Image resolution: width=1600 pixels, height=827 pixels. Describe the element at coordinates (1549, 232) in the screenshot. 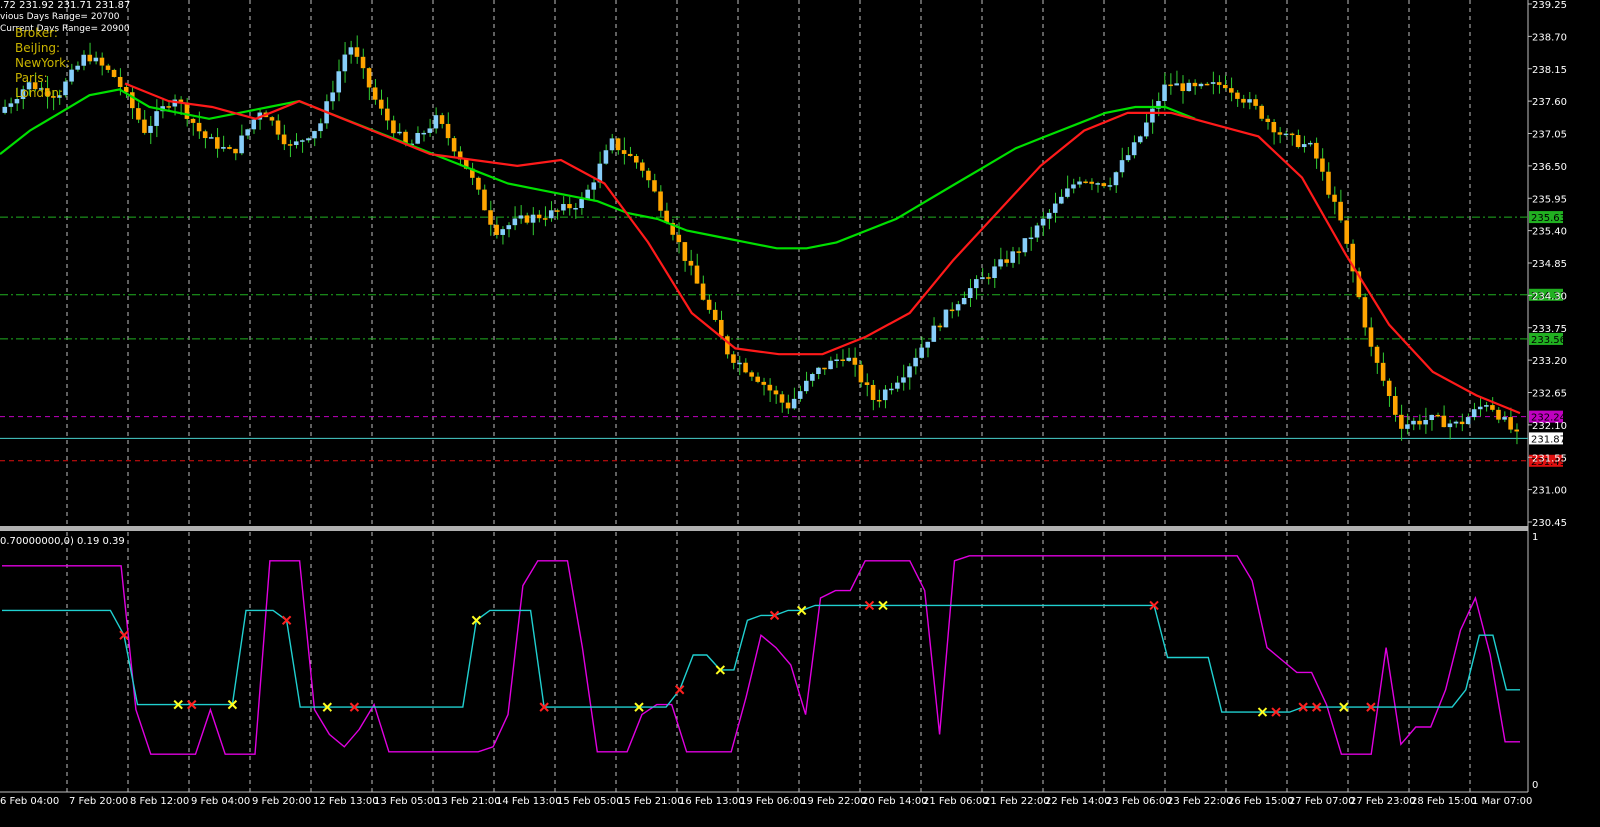

I see `price-axis-label: 235.40` at that location.